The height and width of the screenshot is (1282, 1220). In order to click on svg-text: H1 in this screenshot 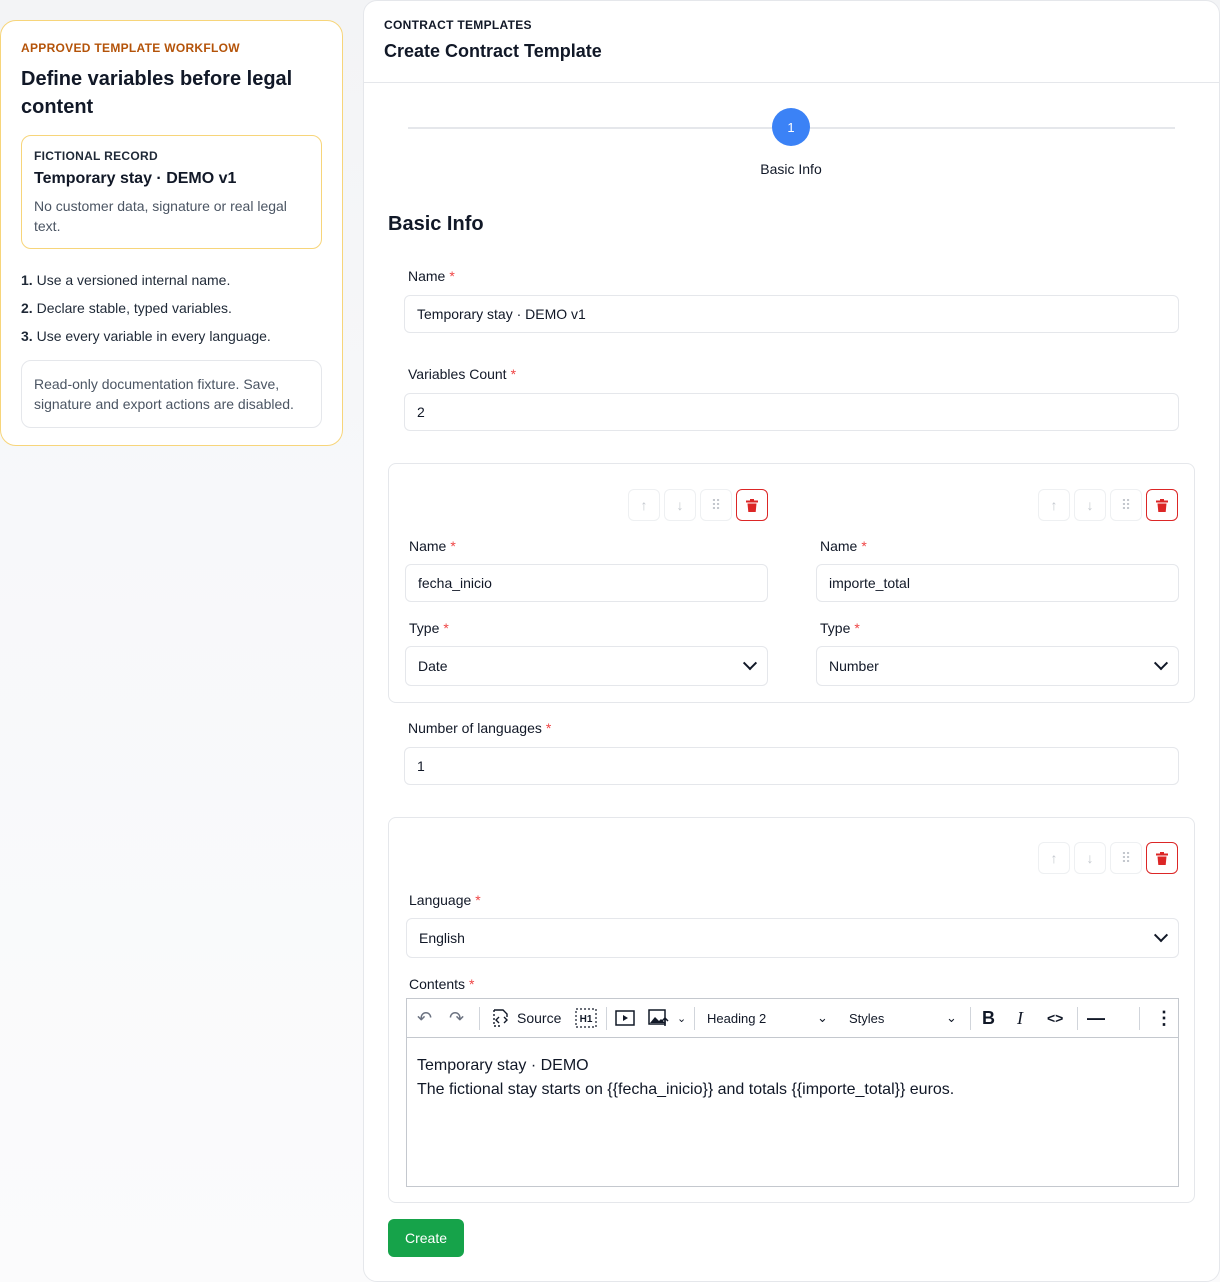, I will do `click(586, 1019)`.